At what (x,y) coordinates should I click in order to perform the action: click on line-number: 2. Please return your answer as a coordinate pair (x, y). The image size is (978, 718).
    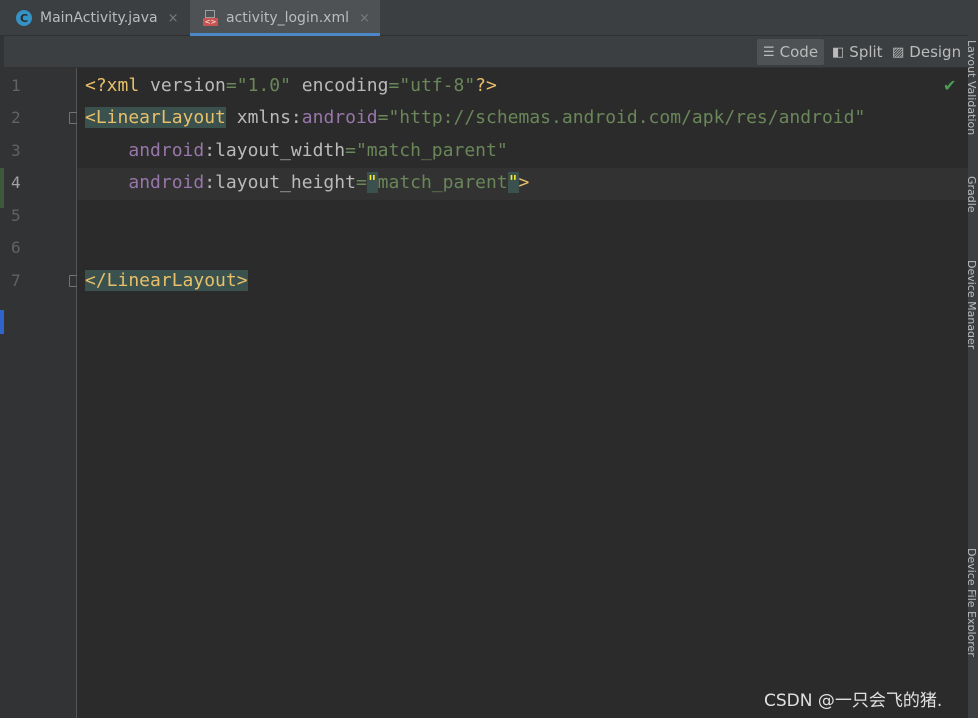
    Looking at the image, I should click on (16, 117).